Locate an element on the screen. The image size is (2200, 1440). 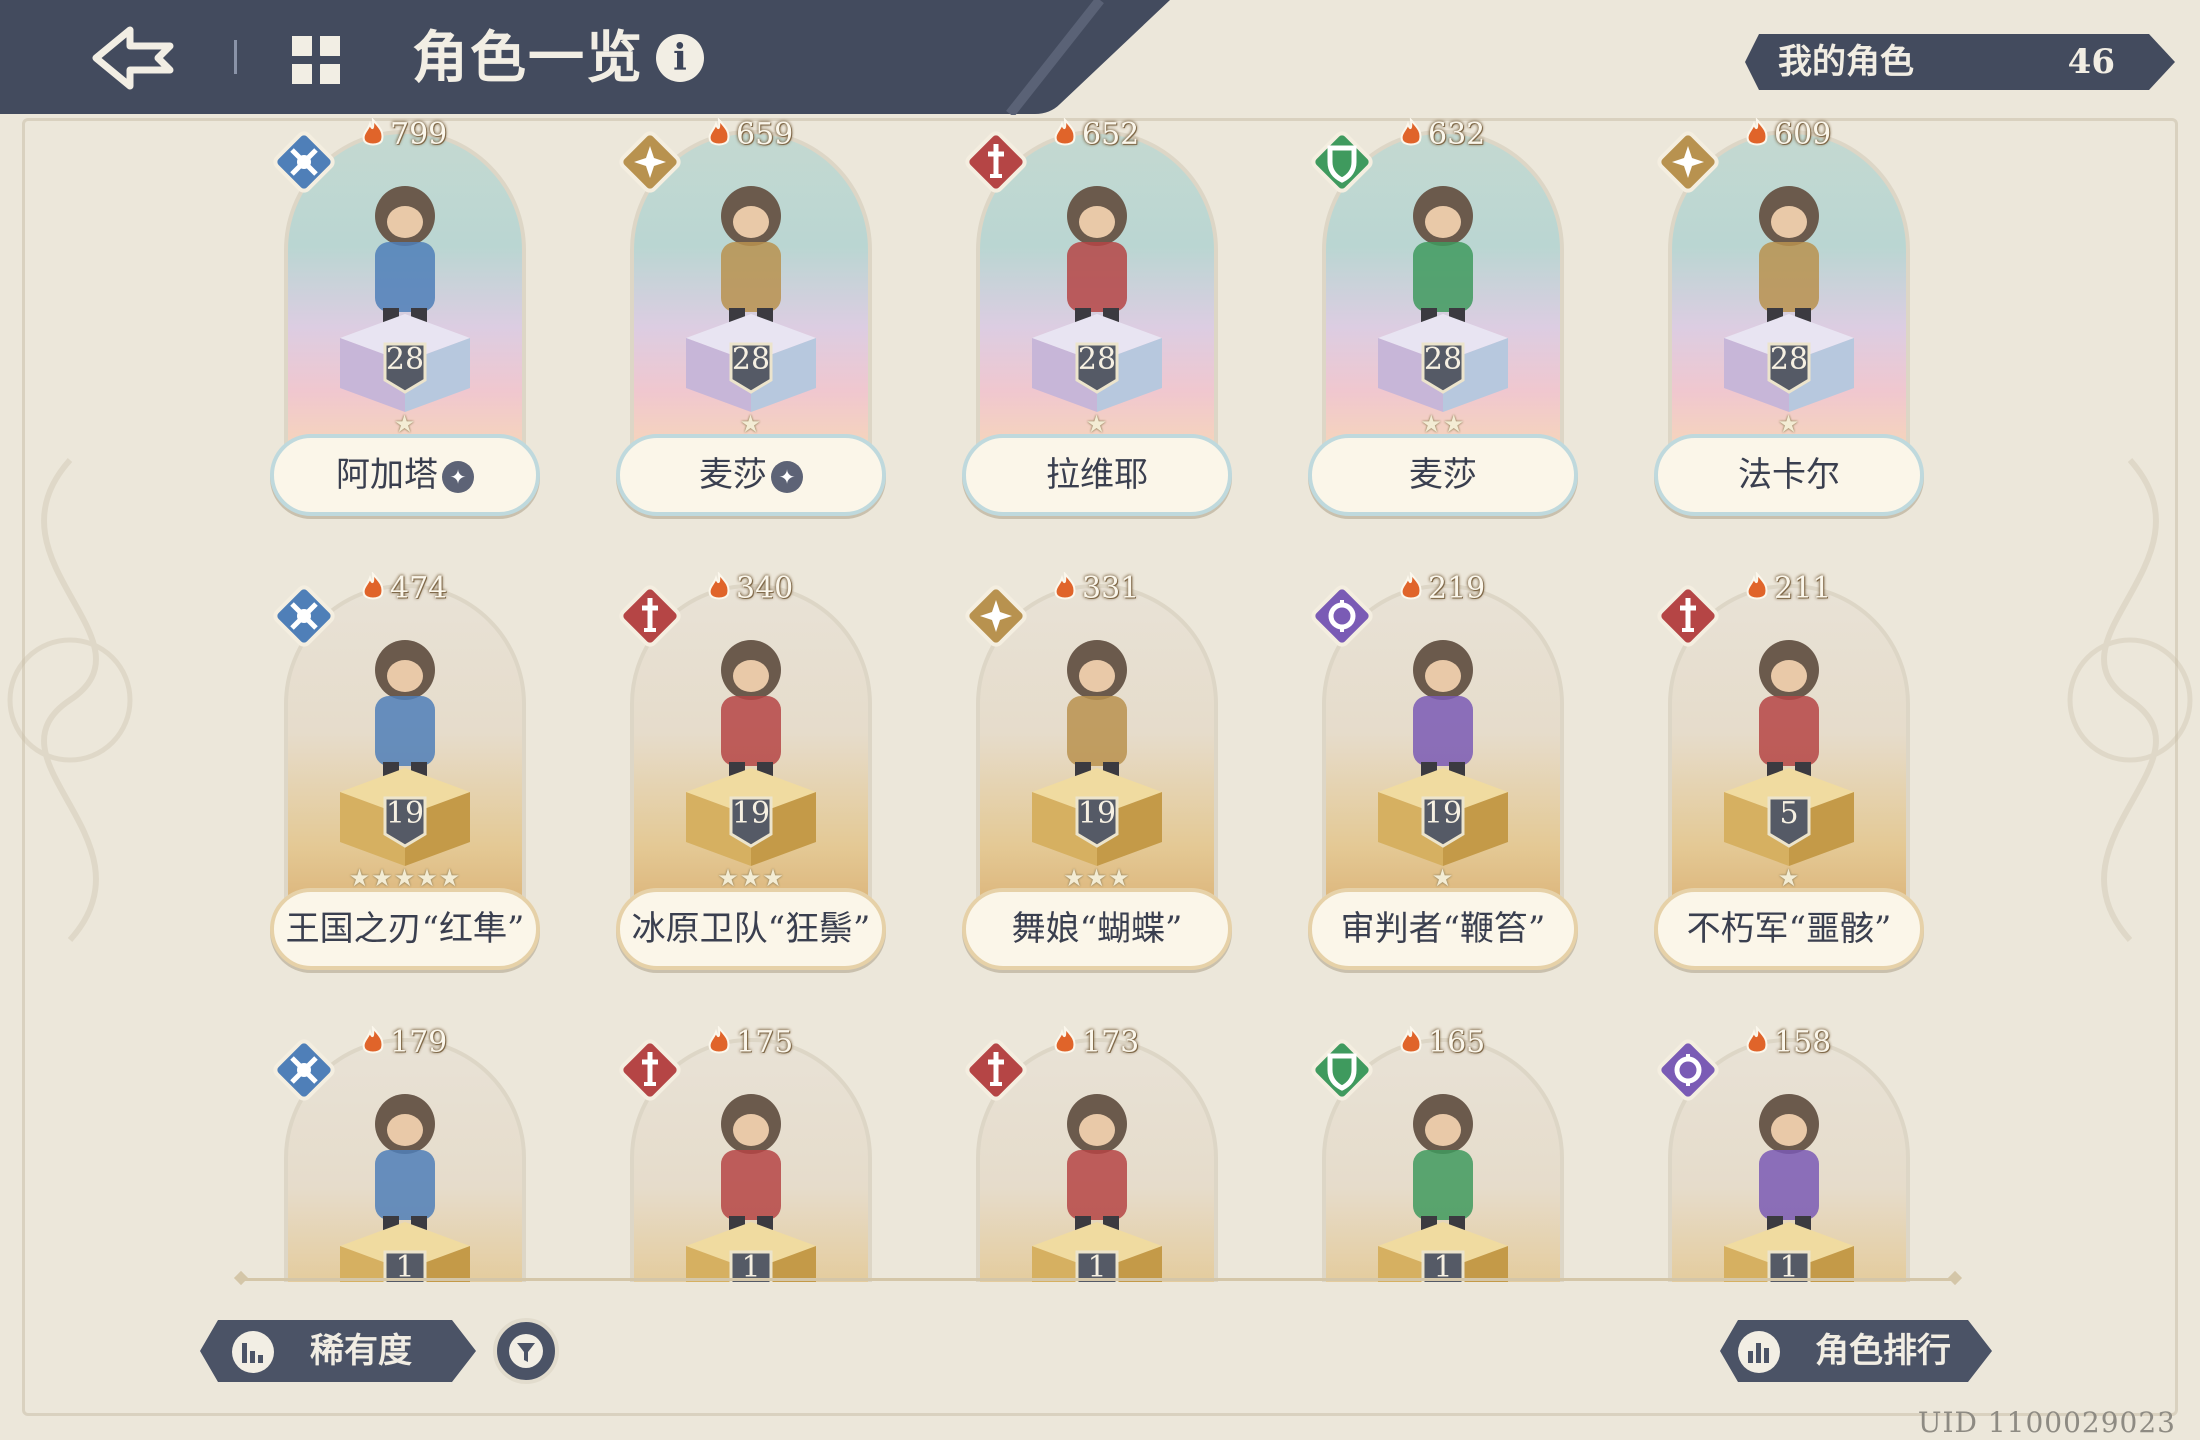
character-name: 审判者“鞭笞” is located at coordinates (1443, 929).